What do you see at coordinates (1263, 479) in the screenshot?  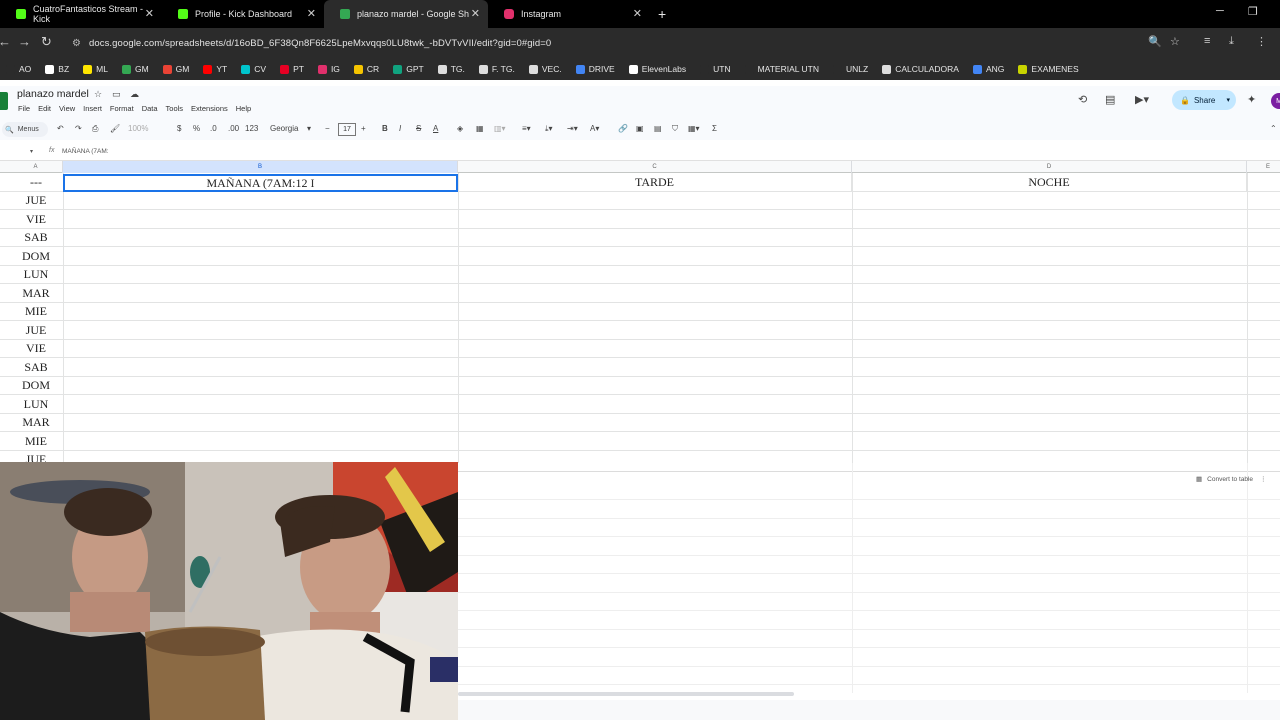 I see `more-options-icon: ⋮` at bounding box center [1263, 479].